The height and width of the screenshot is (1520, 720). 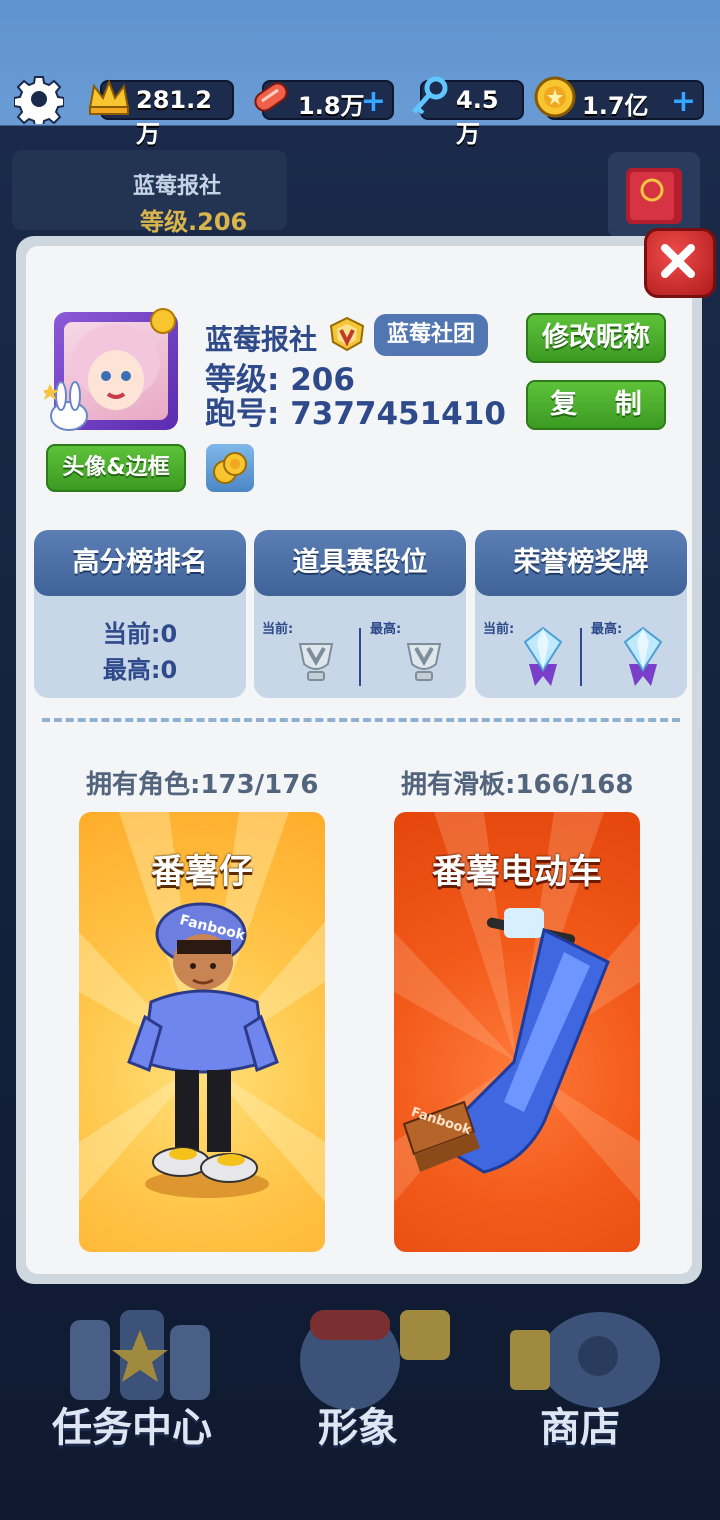 What do you see at coordinates (431, 335) in the screenshot?
I see `club-badge: 蓝莓社团` at bounding box center [431, 335].